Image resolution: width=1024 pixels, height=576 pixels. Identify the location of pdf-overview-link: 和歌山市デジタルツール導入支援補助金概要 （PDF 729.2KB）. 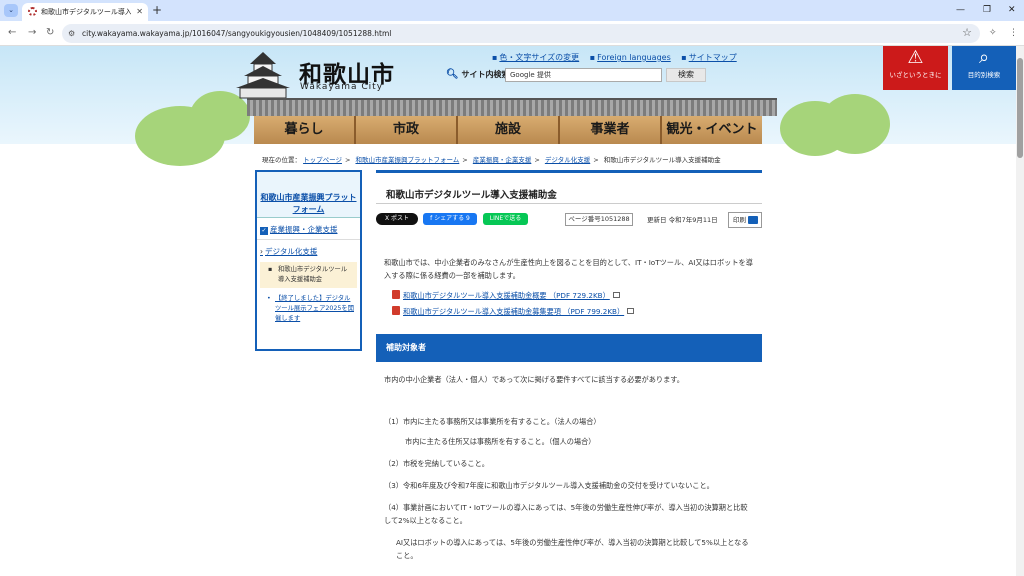
(506, 295).